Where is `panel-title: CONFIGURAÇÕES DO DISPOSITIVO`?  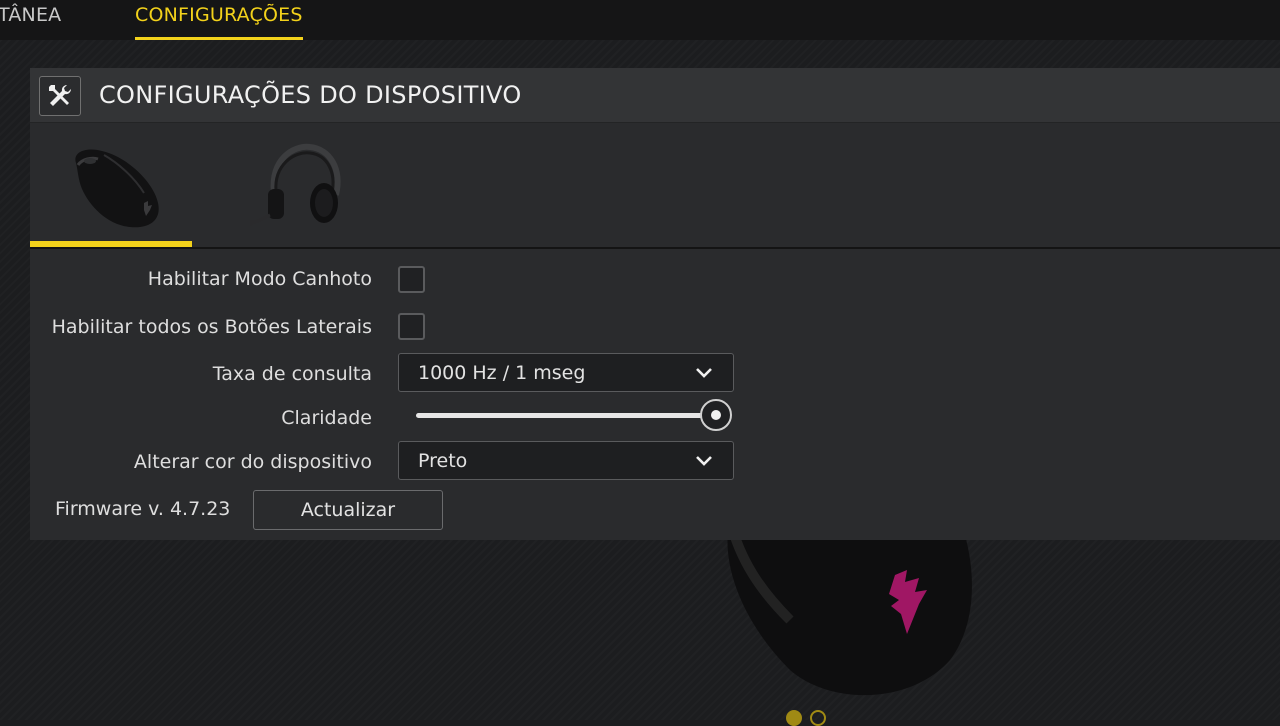
panel-title: CONFIGURAÇÕES DO DISPOSITIVO is located at coordinates (310, 95).